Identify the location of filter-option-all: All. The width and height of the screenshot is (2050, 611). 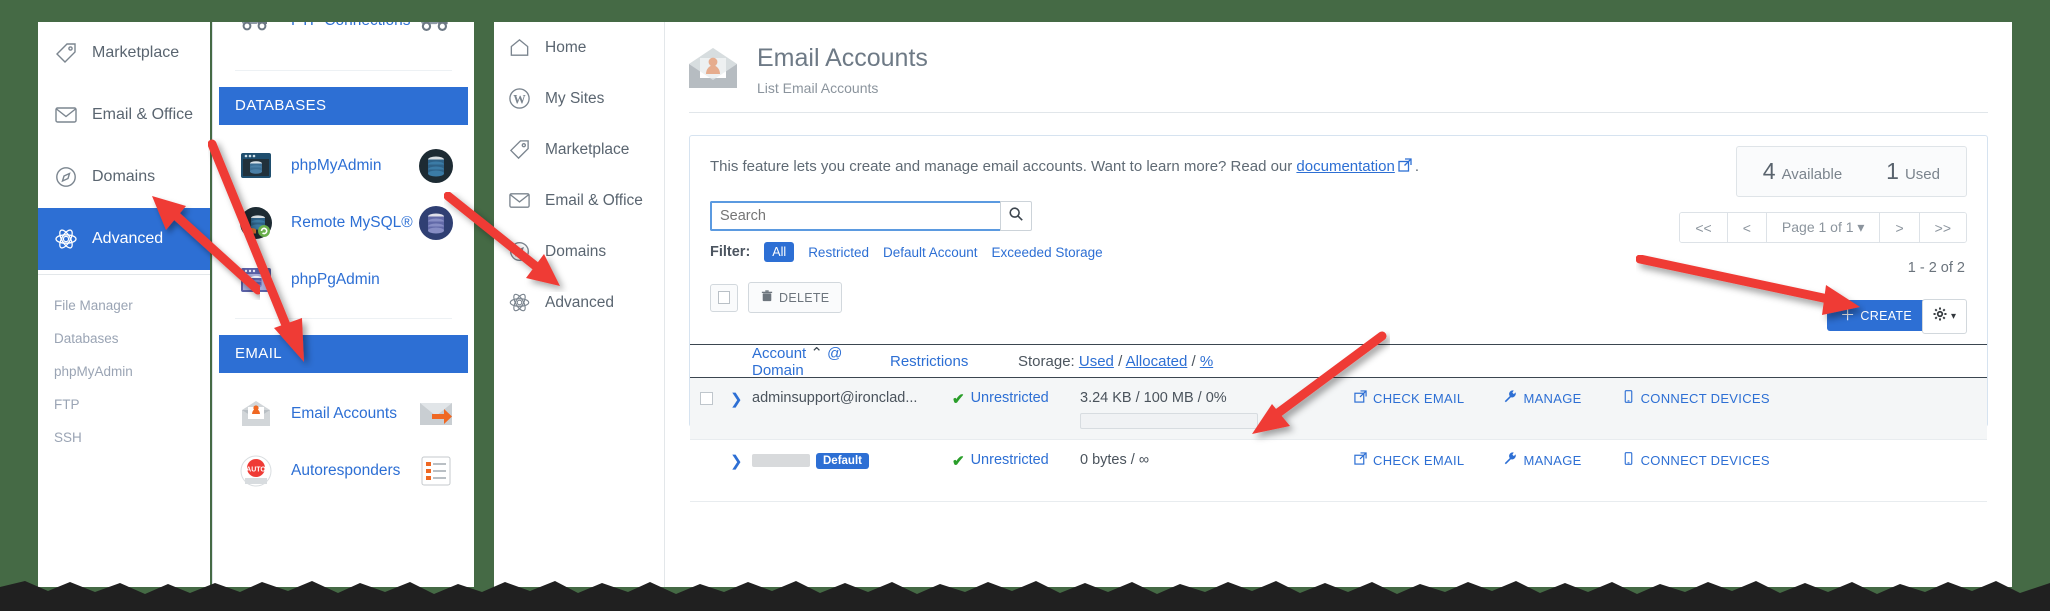
(779, 252).